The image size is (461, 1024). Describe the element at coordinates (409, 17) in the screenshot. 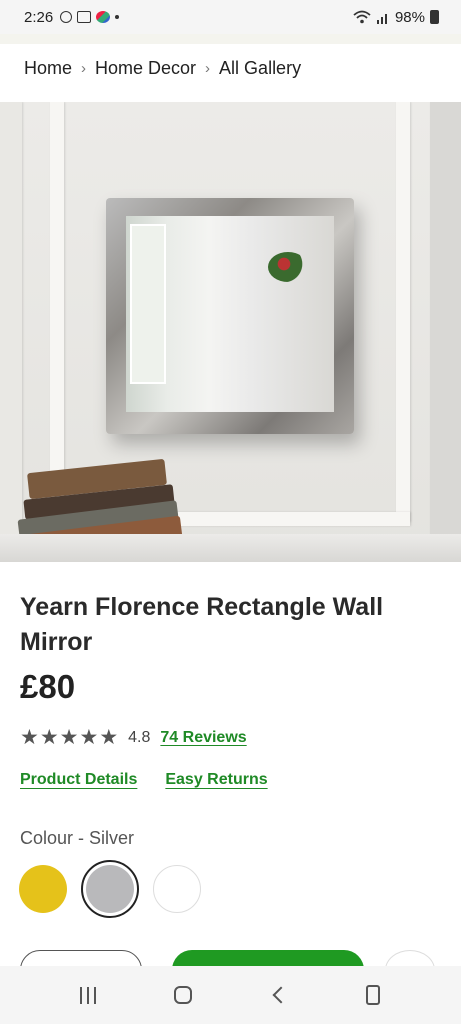

I see `battery-percent: 98%` at that location.